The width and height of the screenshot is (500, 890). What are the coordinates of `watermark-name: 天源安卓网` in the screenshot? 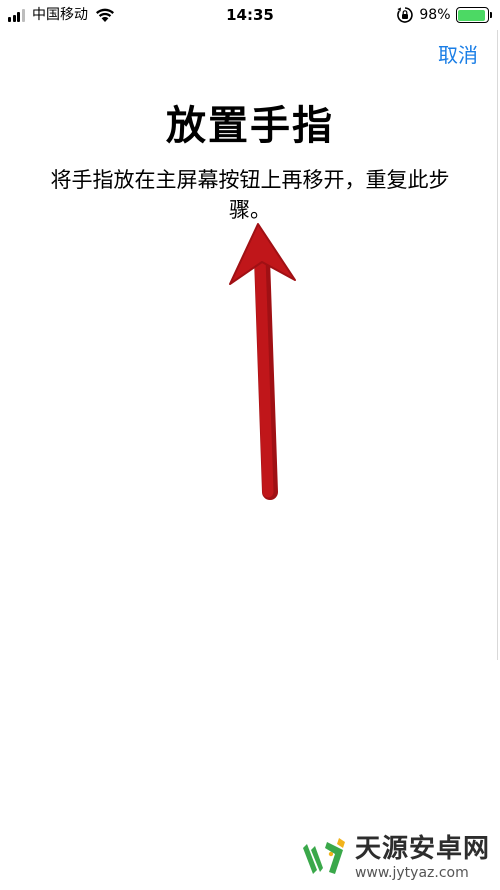 It's located at (422, 849).